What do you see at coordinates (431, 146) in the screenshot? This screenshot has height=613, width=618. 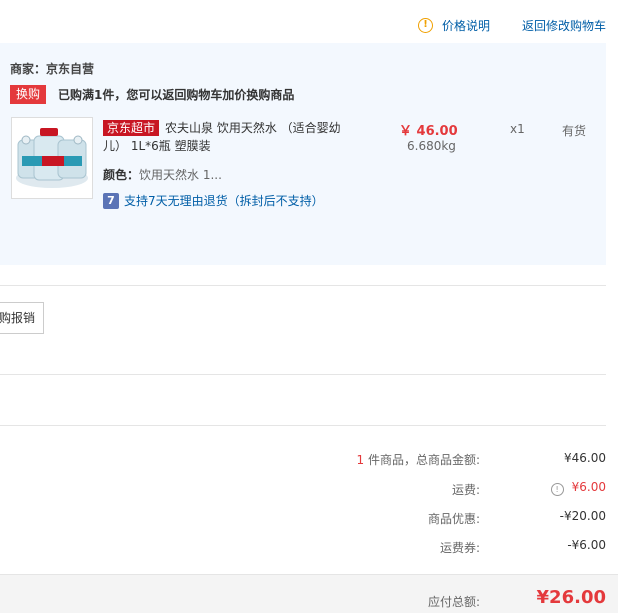 I see `product-weight: 6.680kg` at bounding box center [431, 146].